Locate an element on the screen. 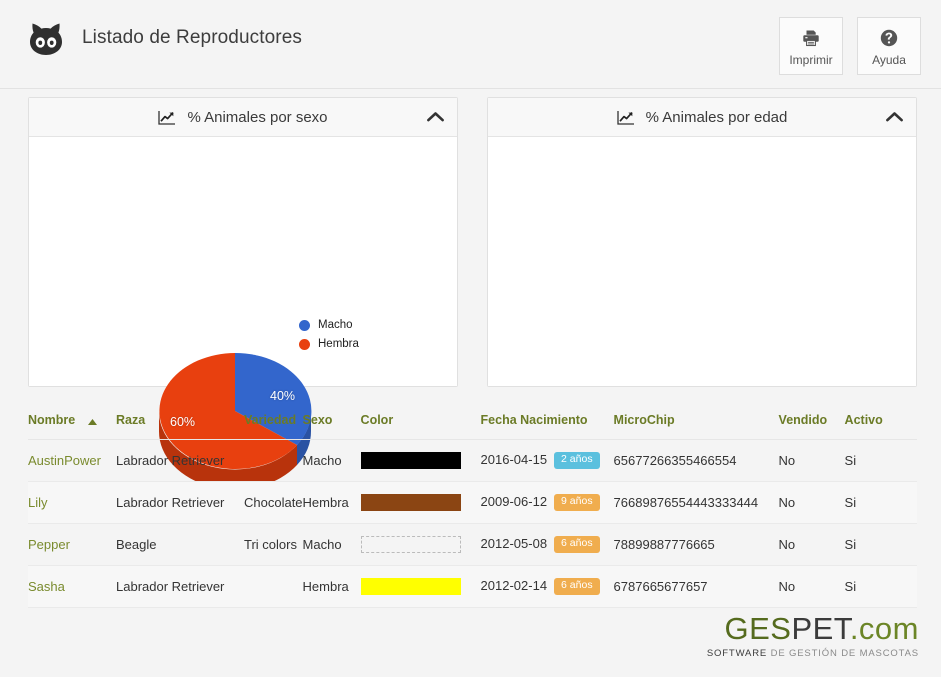 This screenshot has width=941, height=677. legend-item-macho: Macho is located at coordinates (329, 325).